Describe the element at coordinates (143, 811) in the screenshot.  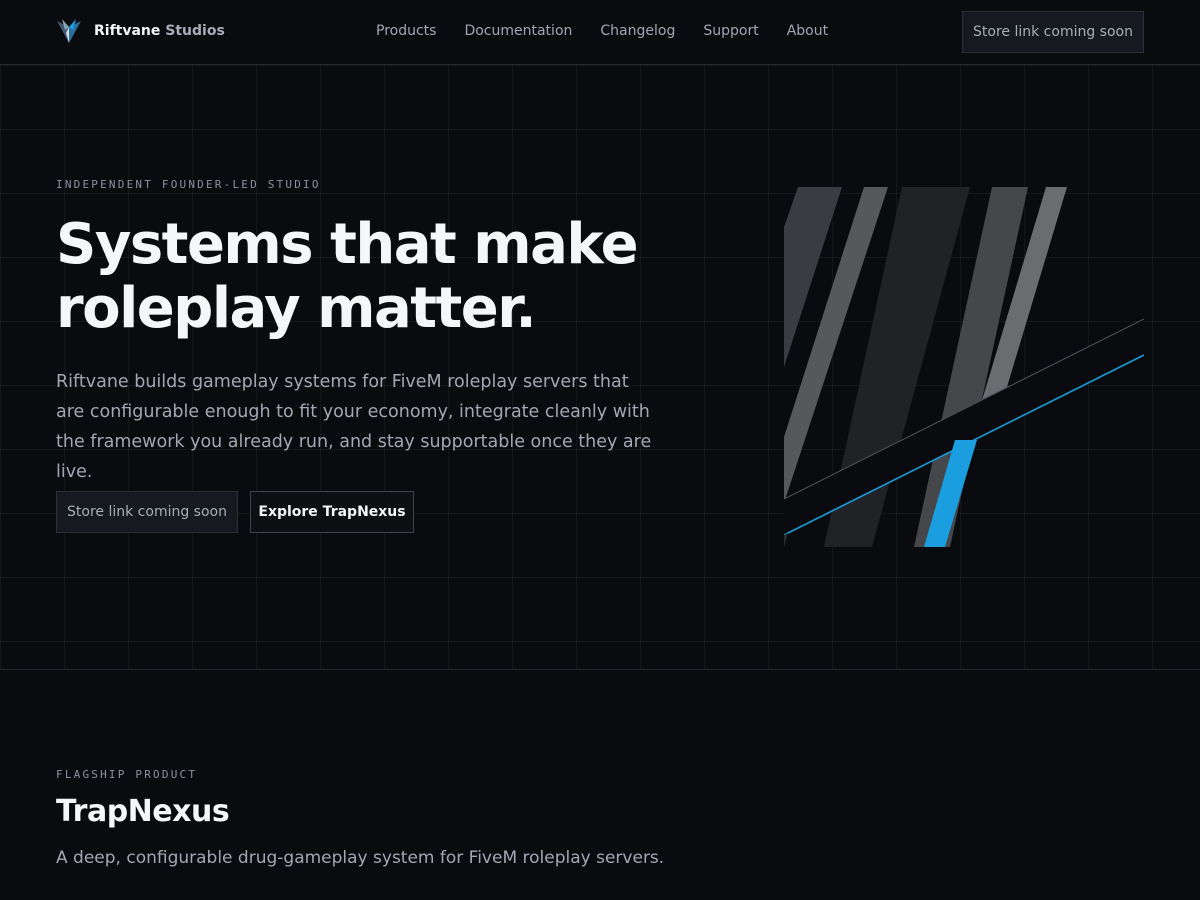
I see `product-title: TrapNexus` at that location.